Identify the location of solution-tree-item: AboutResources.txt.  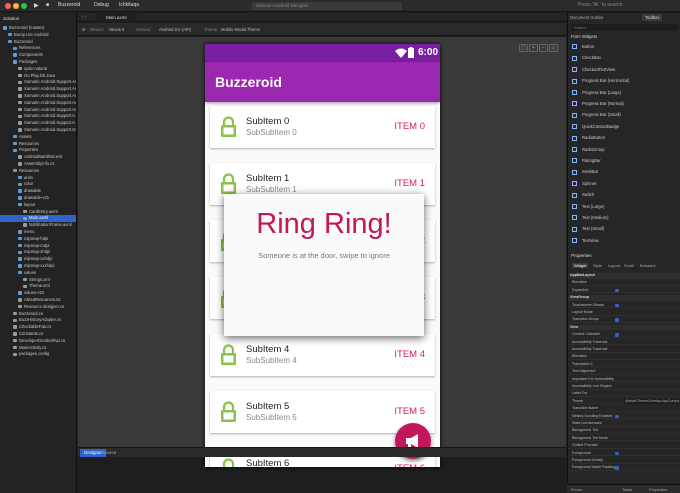
(38, 300).